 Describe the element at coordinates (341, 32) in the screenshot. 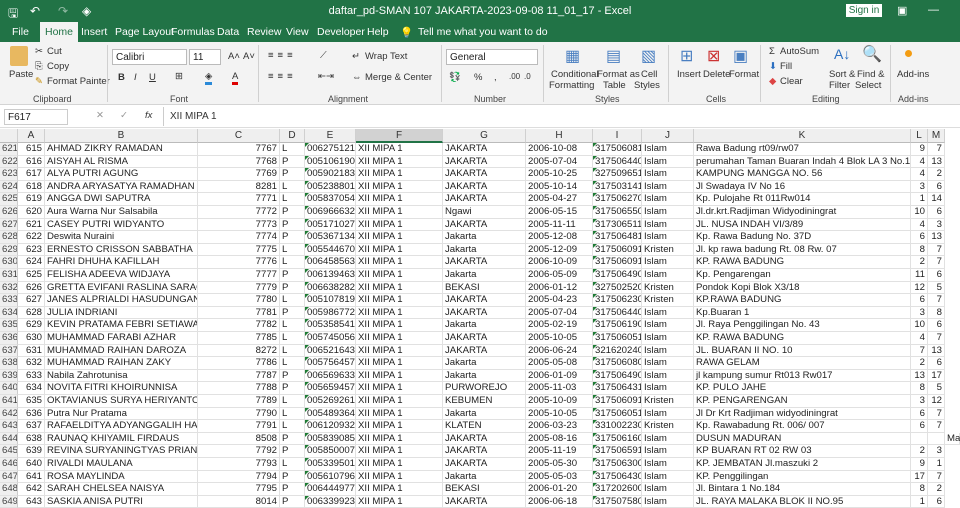

I see `tab-developer: Developer` at that location.